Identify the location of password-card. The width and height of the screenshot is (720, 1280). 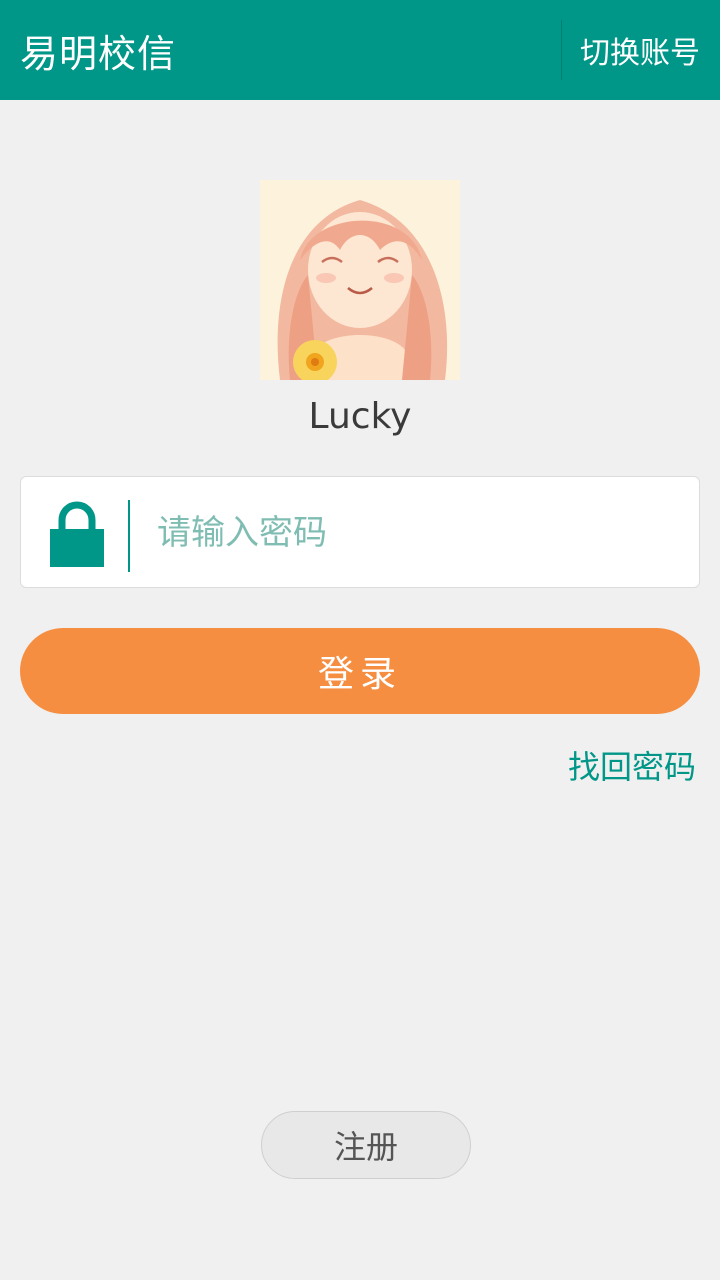
(360, 532).